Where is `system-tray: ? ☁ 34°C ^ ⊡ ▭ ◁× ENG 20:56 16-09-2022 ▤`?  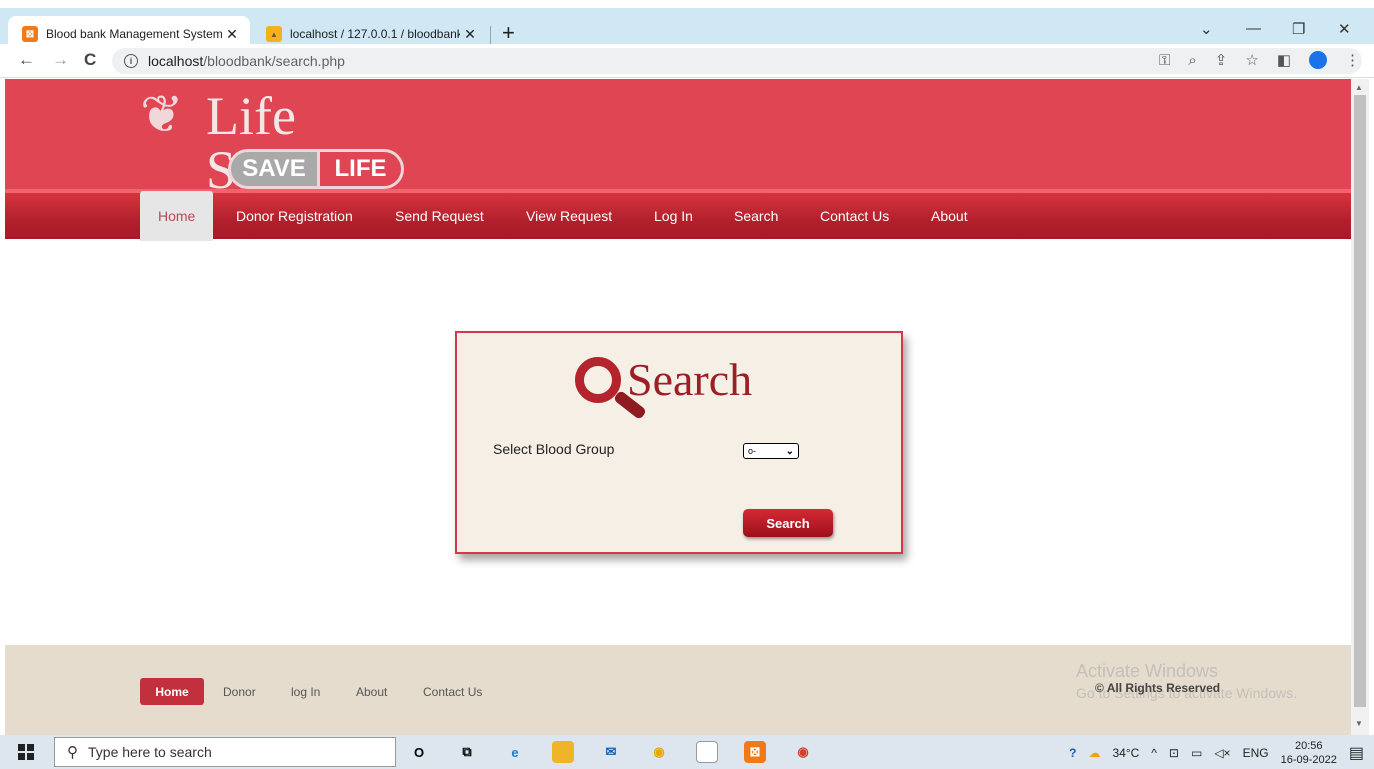 system-tray: ? ☁ 34°C ^ ⊡ ▭ ◁× ENG 20:56 16-09-2022 ▤ is located at coordinates (1216, 753).